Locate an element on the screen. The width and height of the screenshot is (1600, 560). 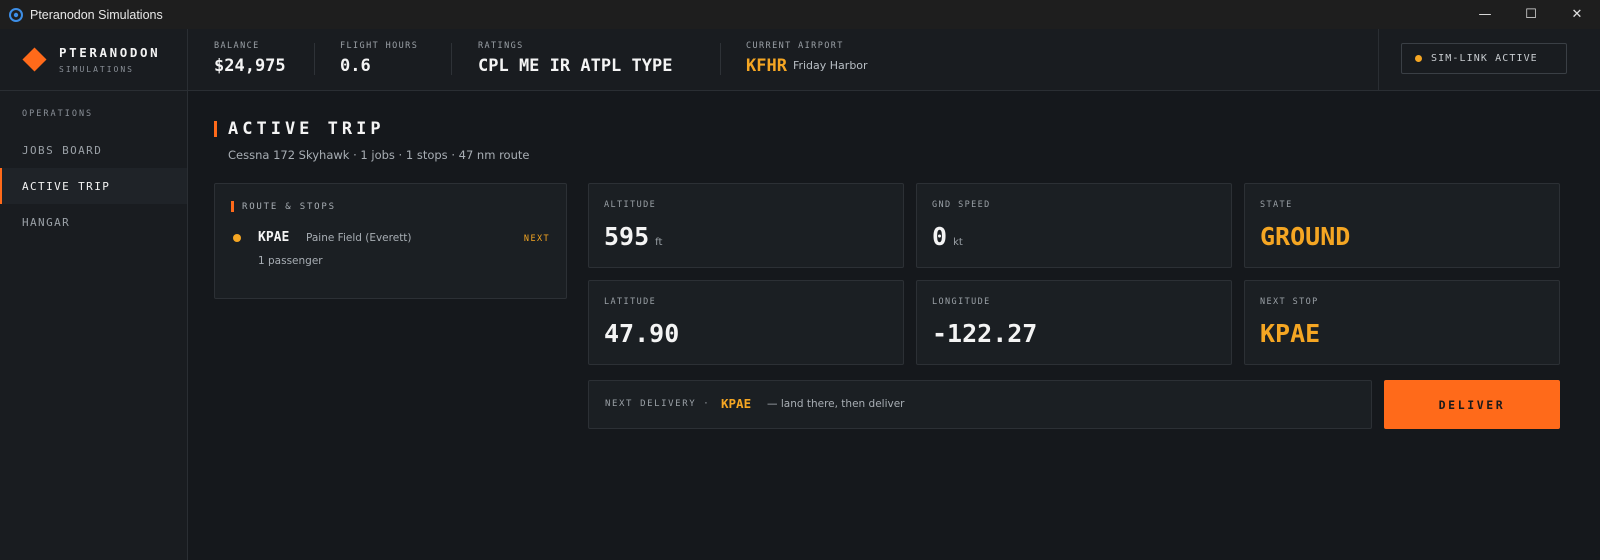
stop-code: KPAE is located at coordinates (274, 237).